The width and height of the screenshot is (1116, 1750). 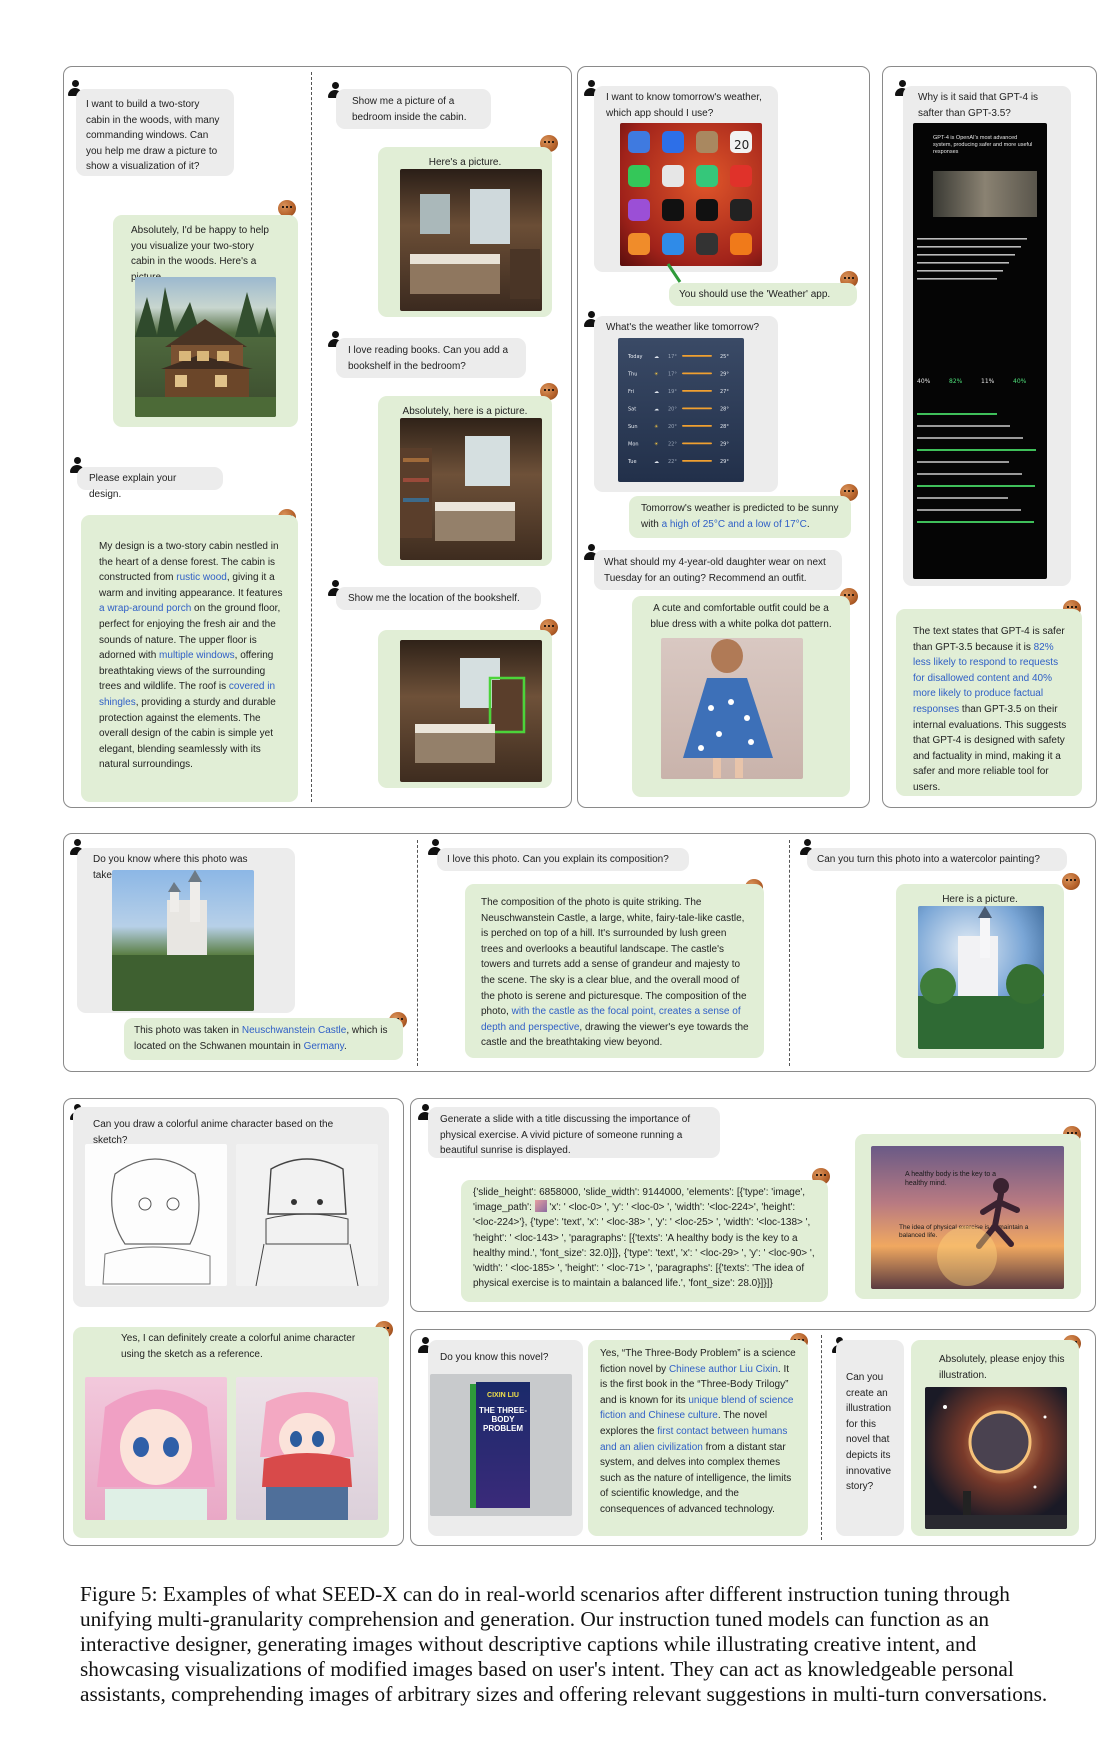 I want to click on forecast-low-temp: 17°, so click(x=672, y=375).